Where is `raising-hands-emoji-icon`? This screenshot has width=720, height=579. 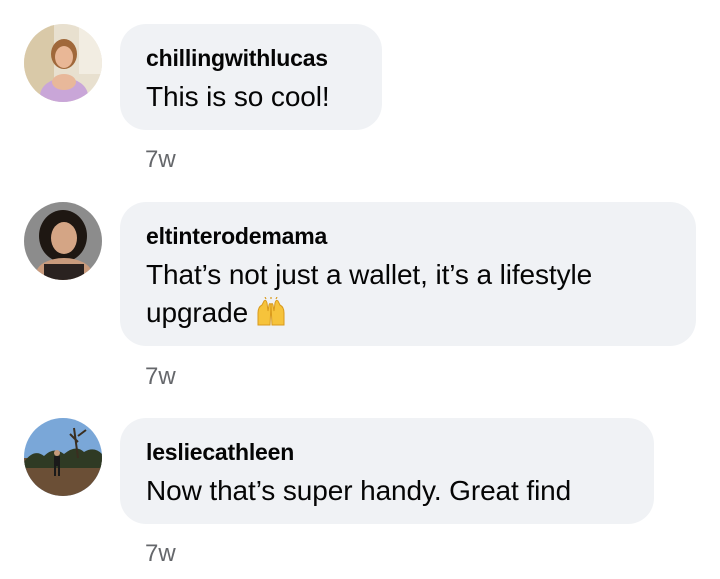 raising-hands-emoji-icon is located at coordinates (271, 311).